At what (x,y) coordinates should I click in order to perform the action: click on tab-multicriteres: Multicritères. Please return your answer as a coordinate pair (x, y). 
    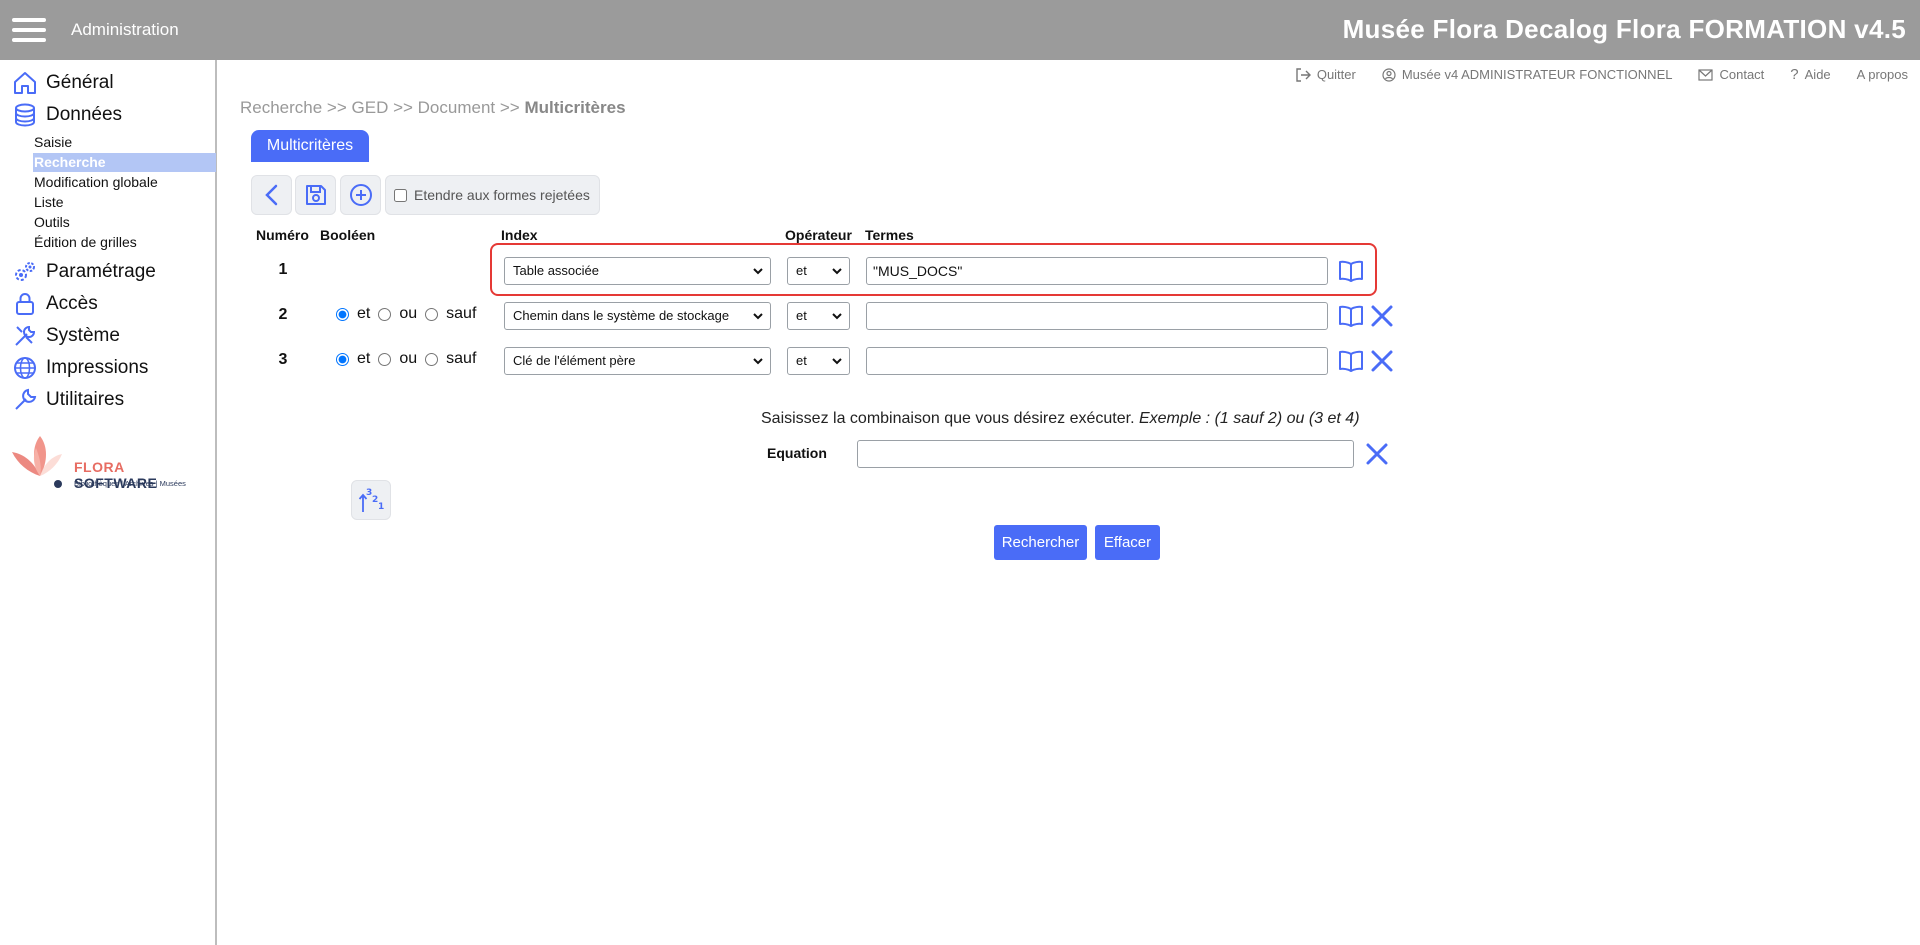
    Looking at the image, I should click on (310, 146).